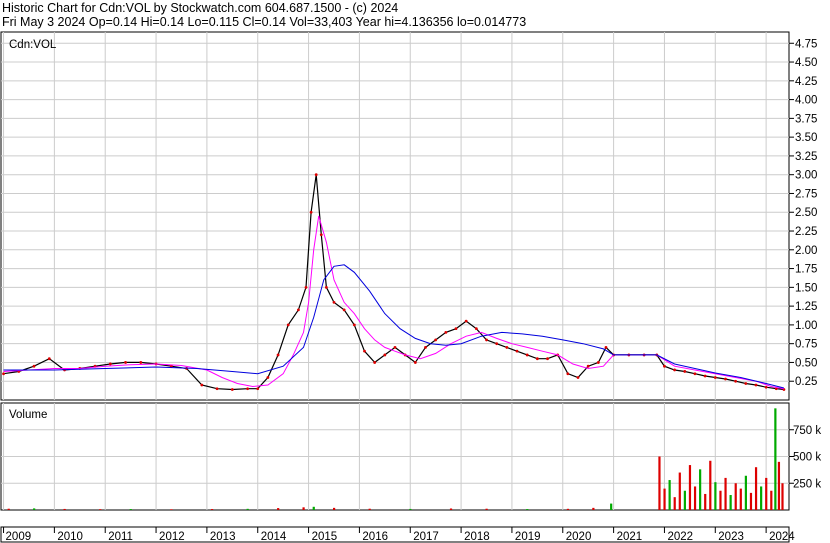 This screenshot has width=830, height=543. I want to click on x-tick-label: 2012, so click(172, 537).